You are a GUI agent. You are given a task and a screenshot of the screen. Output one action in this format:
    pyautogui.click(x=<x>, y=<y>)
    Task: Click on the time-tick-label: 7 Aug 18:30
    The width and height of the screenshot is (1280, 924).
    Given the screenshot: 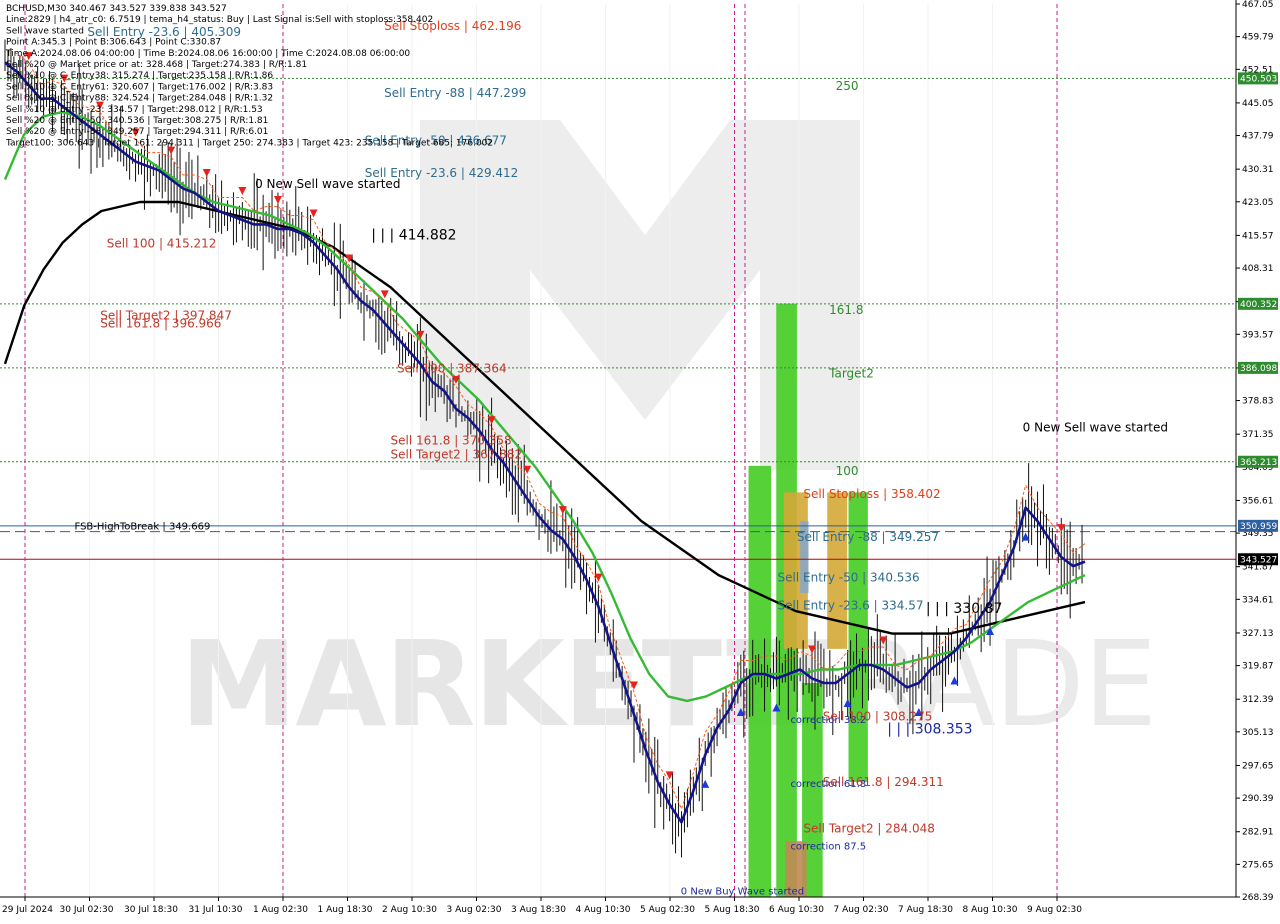 What is the action you would take?
    pyautogui.click(x=925, y=910)
    